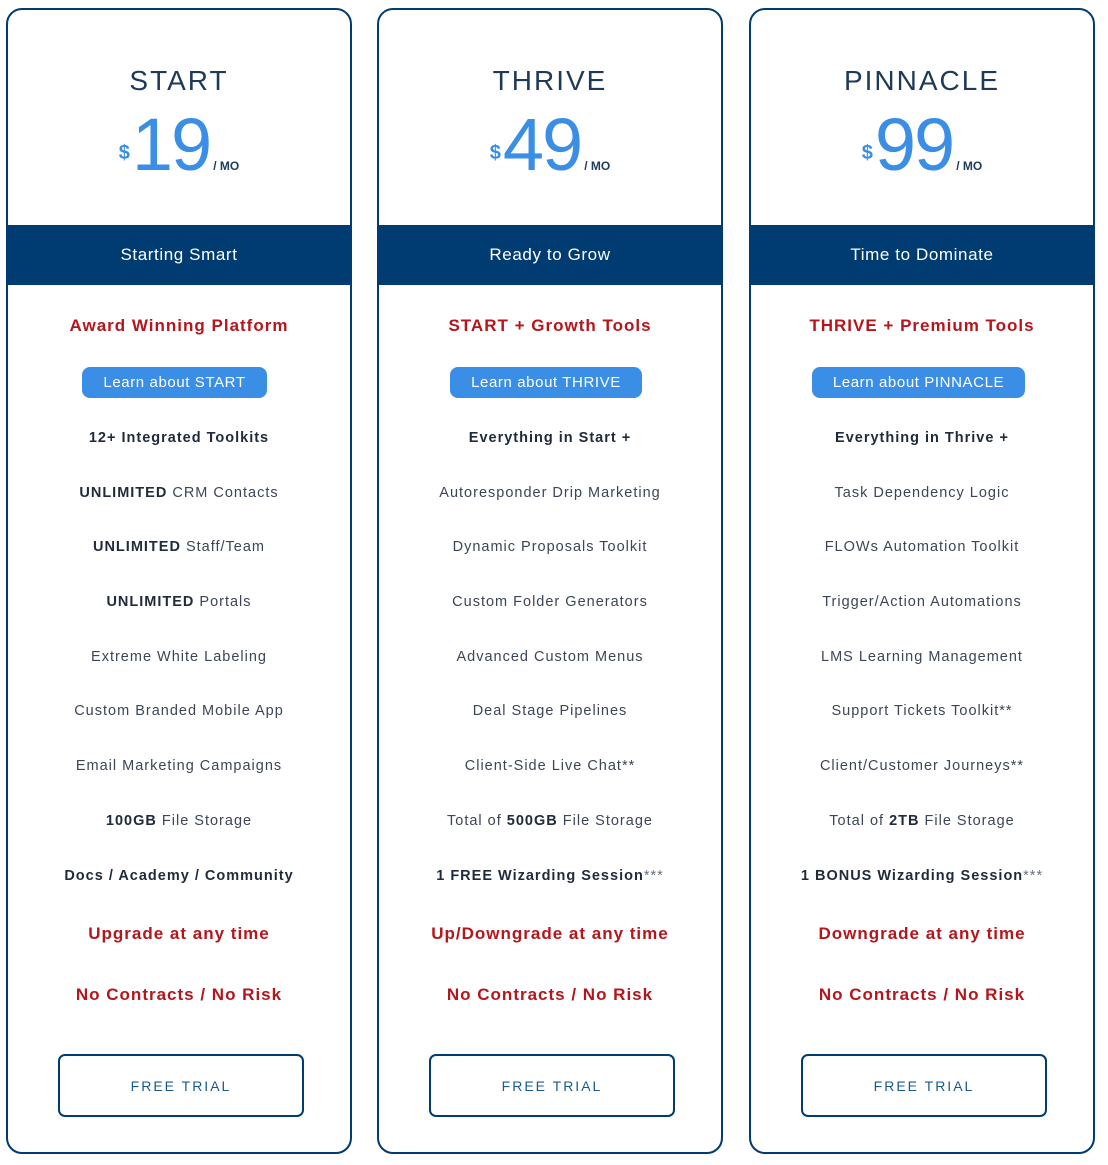 The image size is (1108, 1165). I want to click on downgrade-note: Downgrade at any time, so click(922, 933).